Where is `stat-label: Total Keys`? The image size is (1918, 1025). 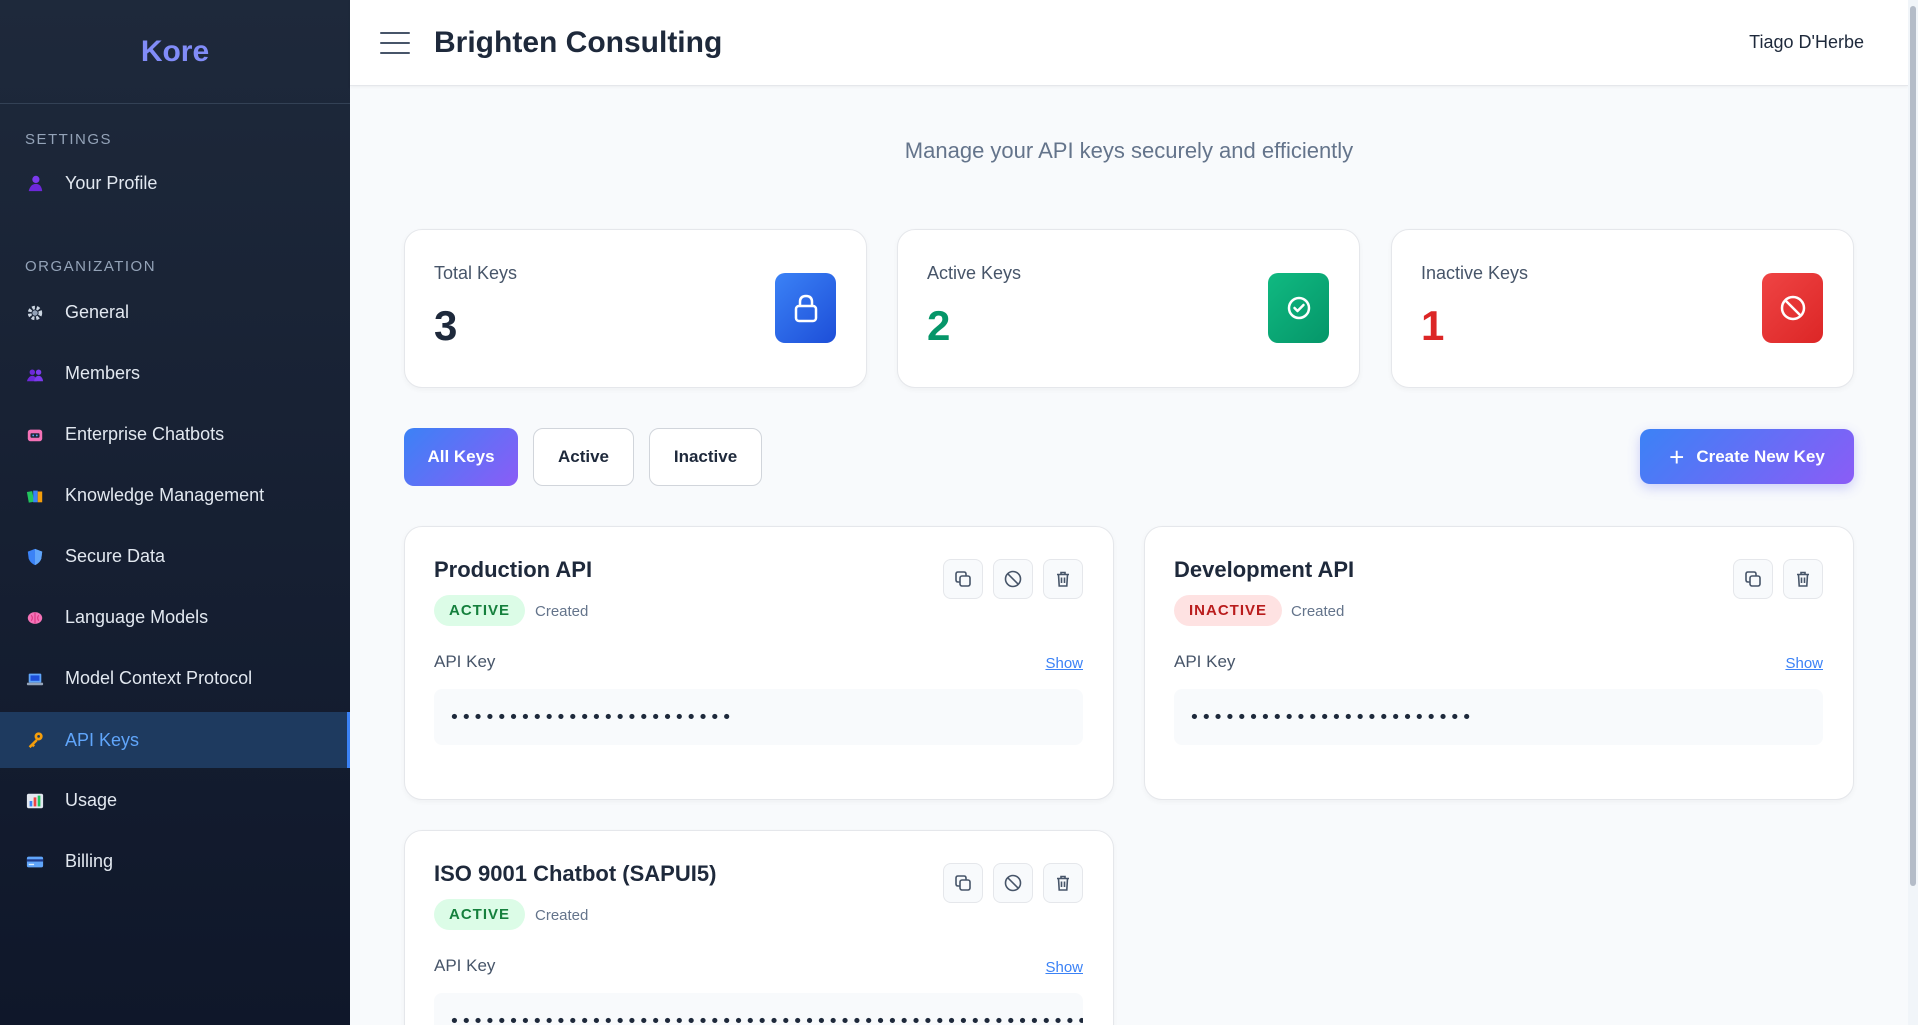
stat-label: Total Keys is located at coordinates (476, 273).